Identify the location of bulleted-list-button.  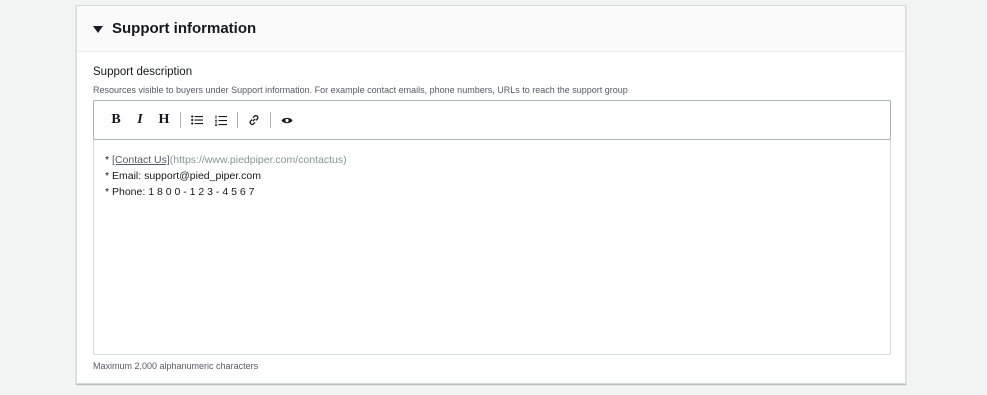
(197, 120).